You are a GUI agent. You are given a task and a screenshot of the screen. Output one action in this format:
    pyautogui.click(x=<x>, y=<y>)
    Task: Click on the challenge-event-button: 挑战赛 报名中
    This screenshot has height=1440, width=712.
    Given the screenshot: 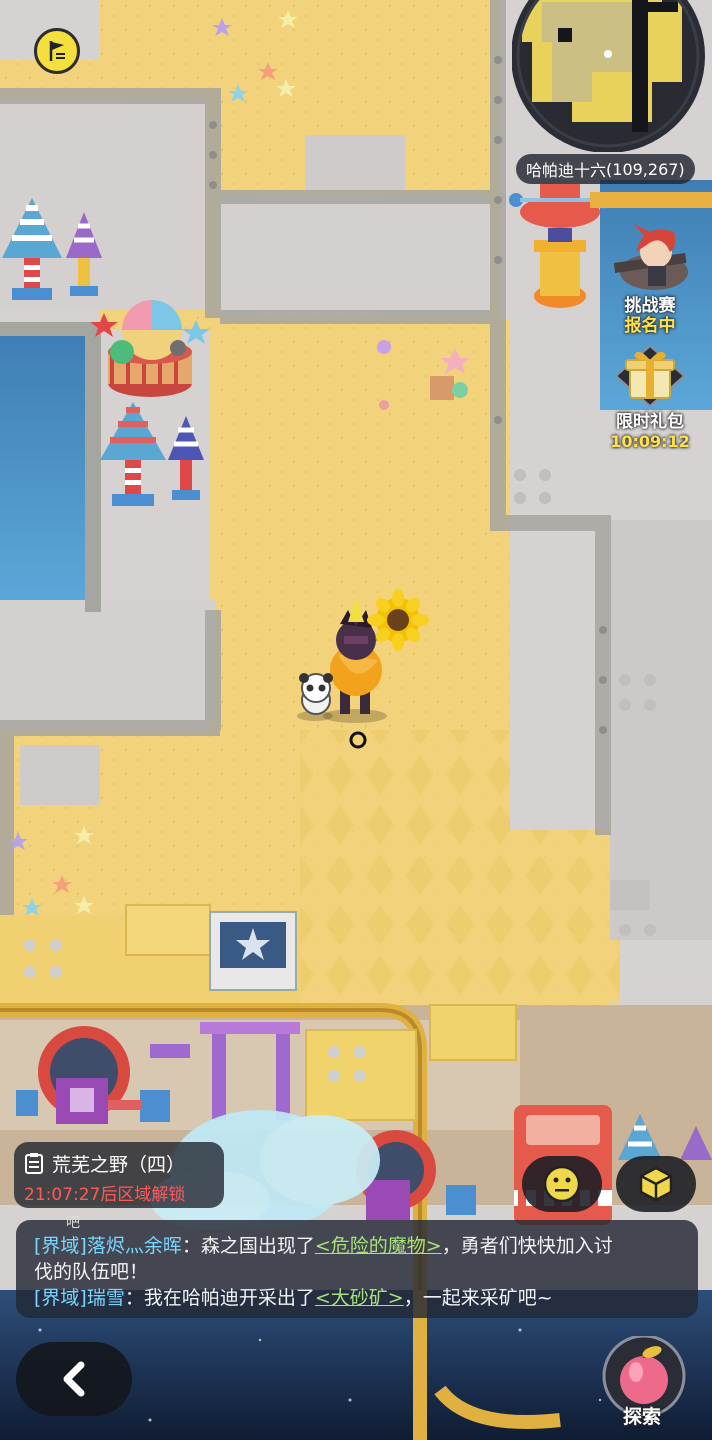 What is the action you would take?
    pyautogui.click(x=650, y=279)
    